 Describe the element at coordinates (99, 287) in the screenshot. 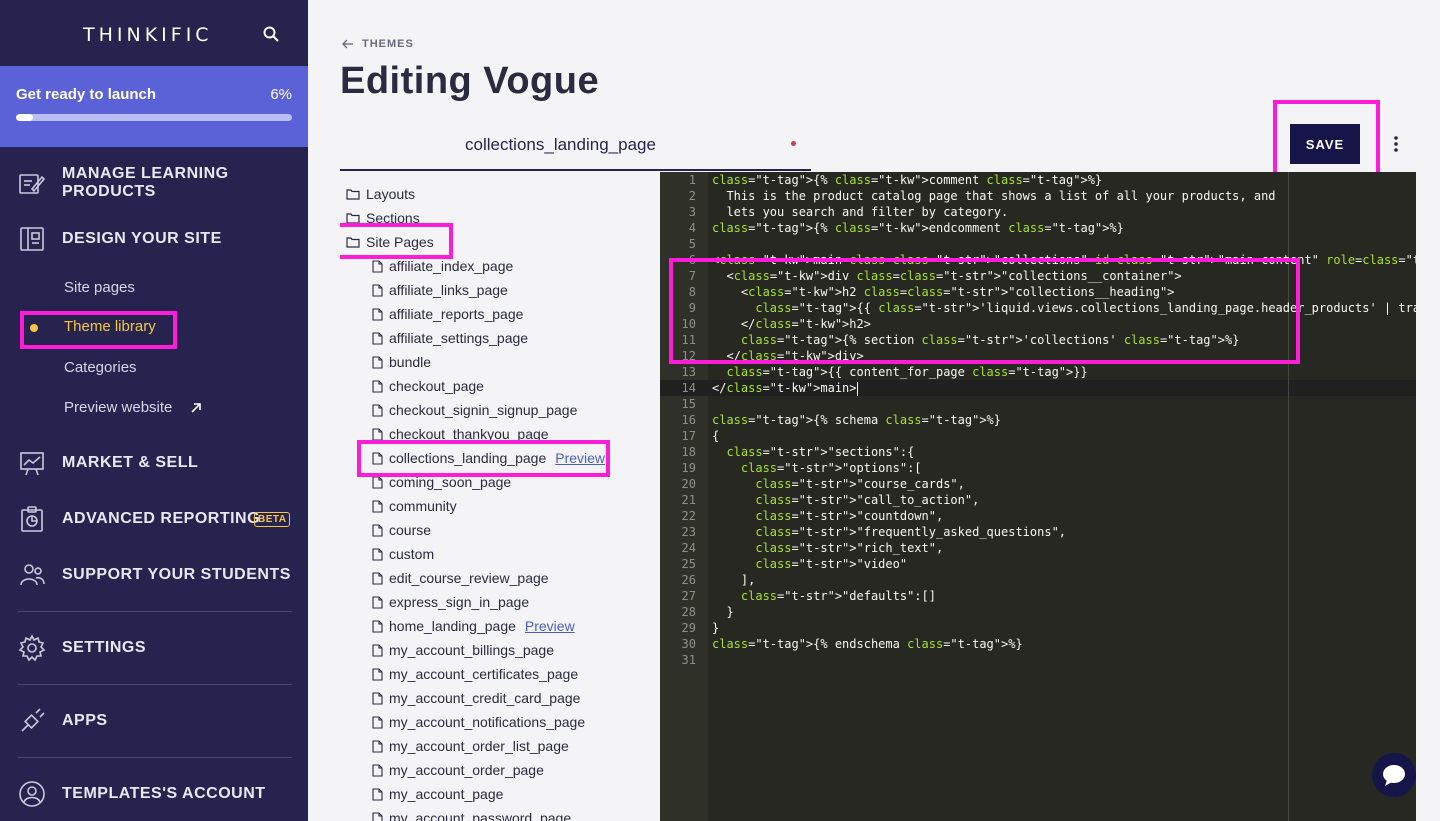

I see `sidebar-item-site-pages: Site pages` at that location.